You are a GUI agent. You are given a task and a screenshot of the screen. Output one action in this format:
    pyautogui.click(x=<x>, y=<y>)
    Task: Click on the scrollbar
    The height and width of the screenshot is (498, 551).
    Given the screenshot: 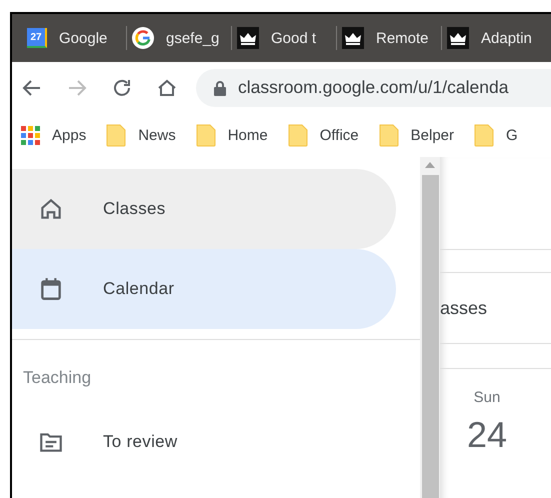 What is the action you would take?
    pyautogui.click(x=430, y=327)
    